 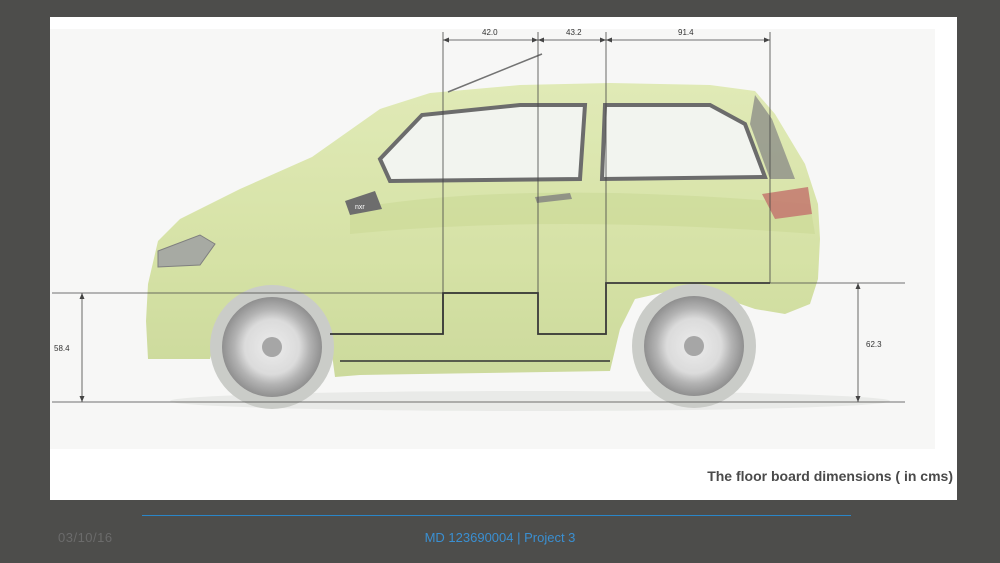 What do you see at coordinates (574, 33) in the screenshot?
I see `dimension-label-2: 43.2` at bounding box center [574, 33].